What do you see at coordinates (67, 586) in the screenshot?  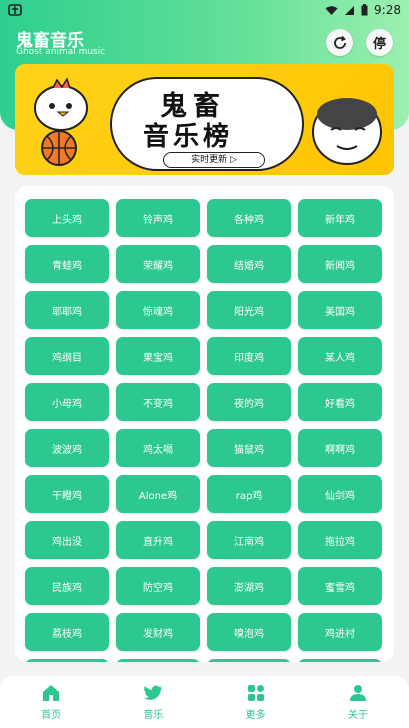 I see `song-button: 民族鸡` at bounding box center [67, 586].